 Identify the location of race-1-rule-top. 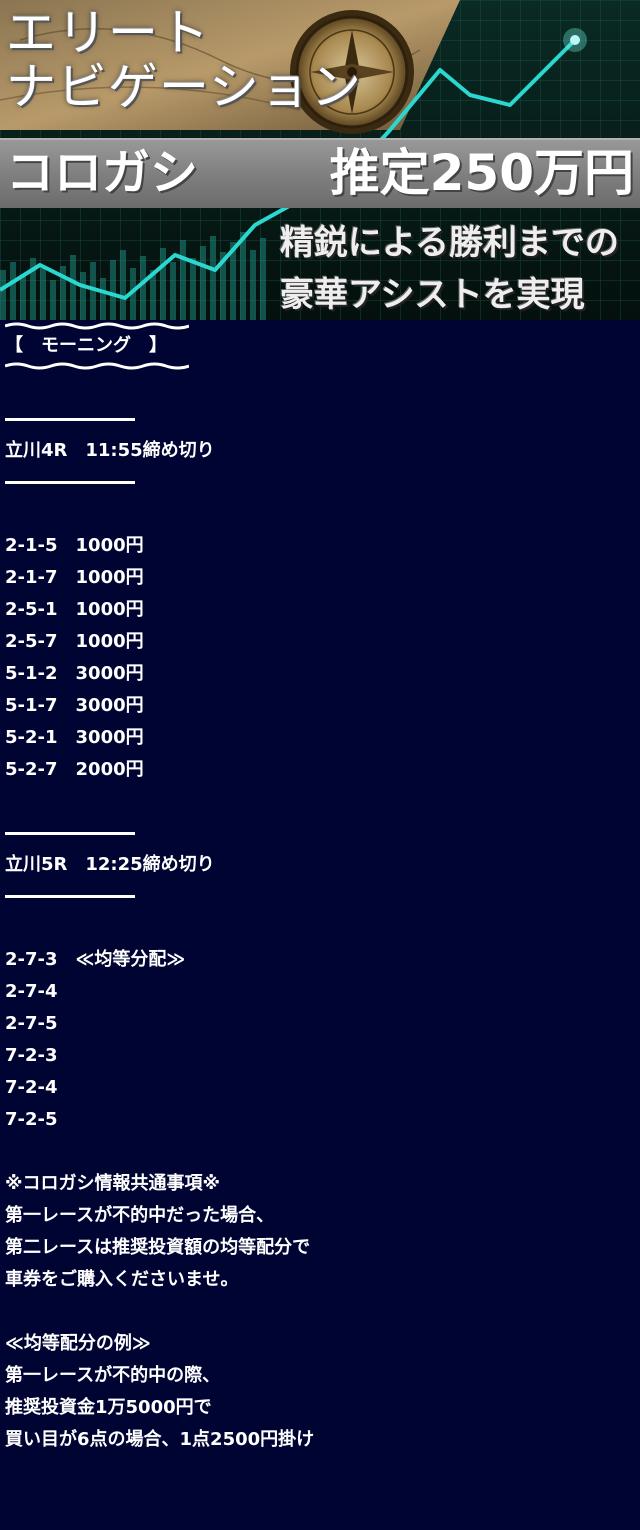
(70, 419).